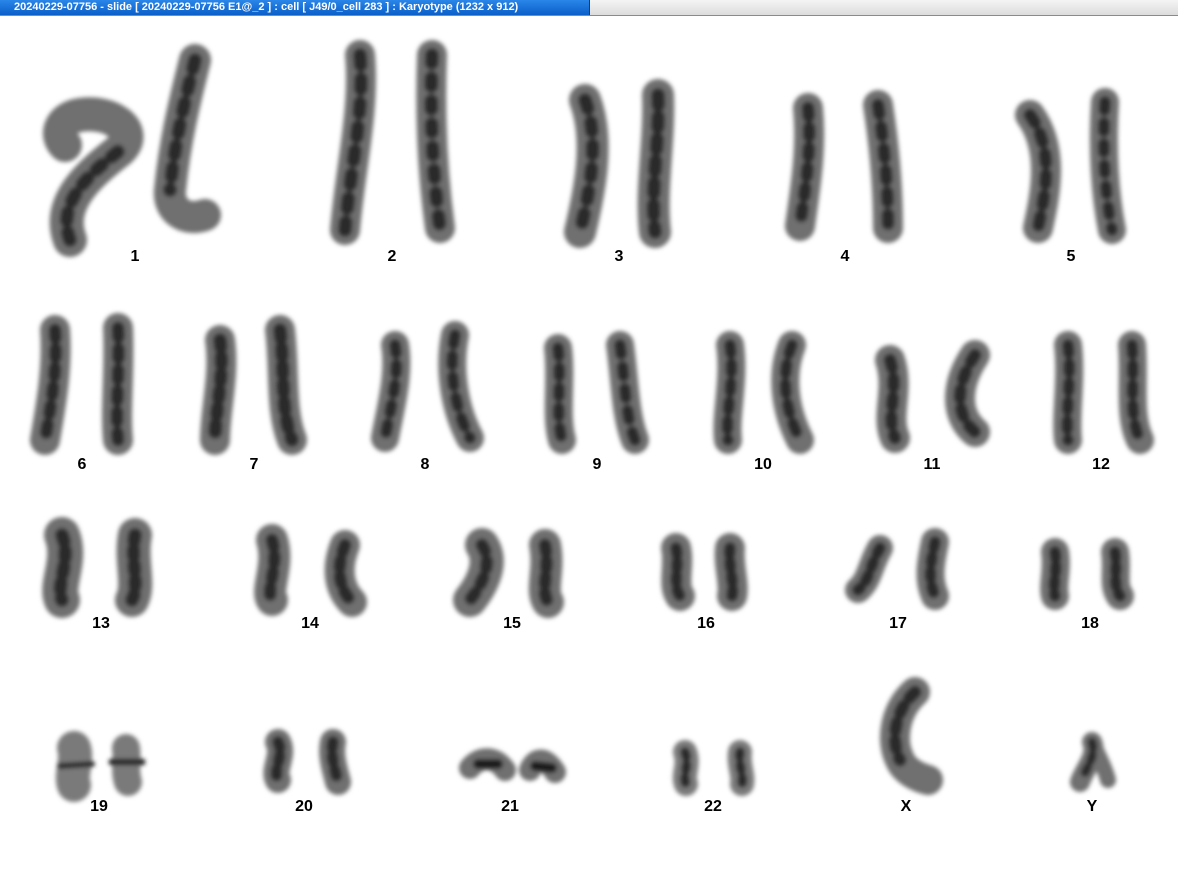  Describe the element at coordinates (512, 765) in the screenshot. I see `chromosome-21-pair` at that location.